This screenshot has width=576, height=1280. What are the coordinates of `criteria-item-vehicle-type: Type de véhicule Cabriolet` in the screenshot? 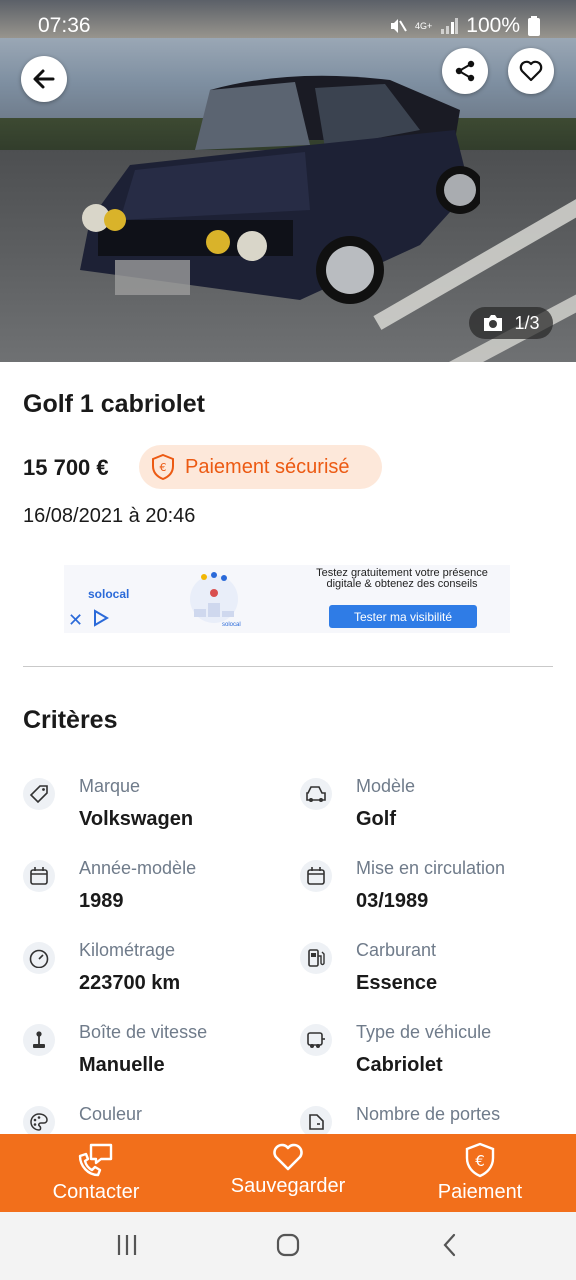 It's located at (430, 1057).